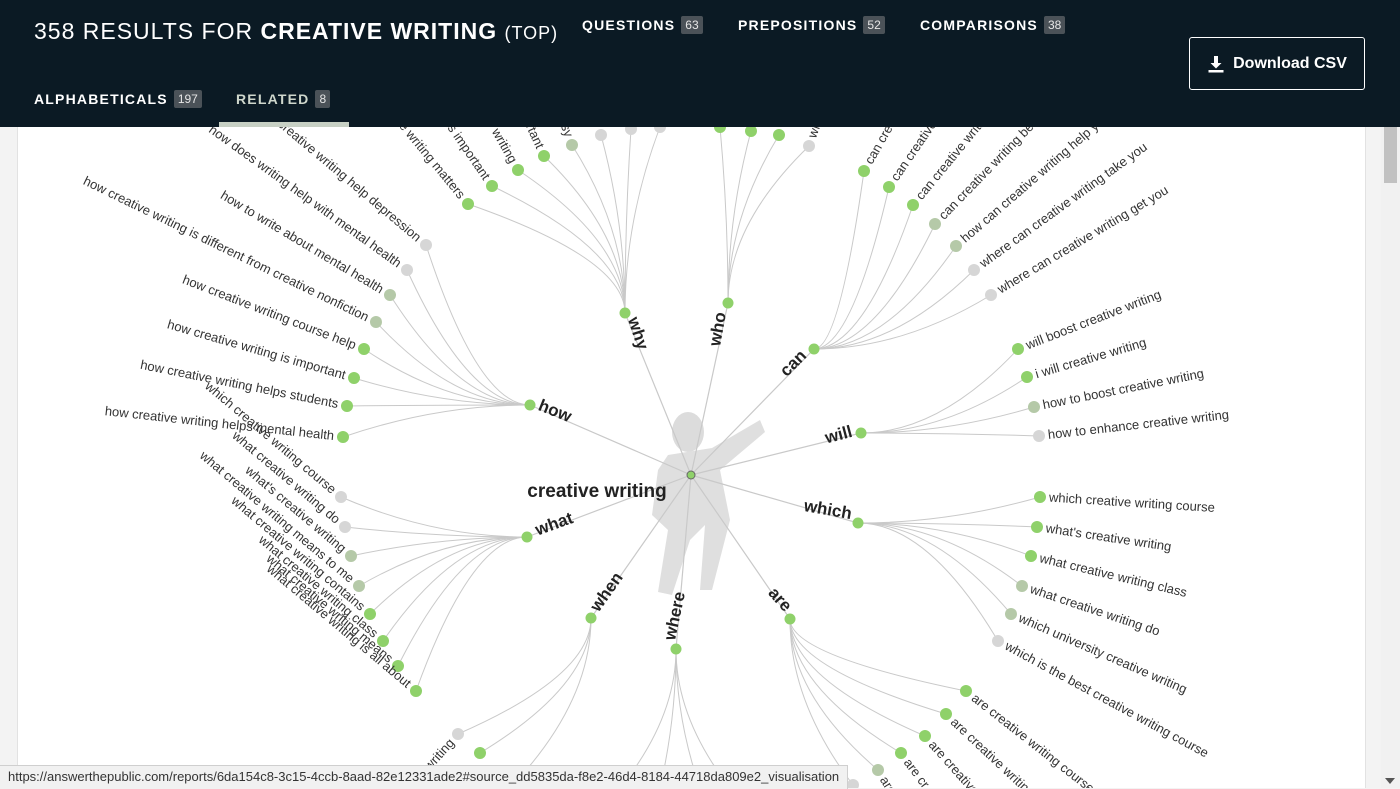  Describe the element at coordinates (1108, 537) in the screenshot. I see `leaf-label: what's creative writing` at that location.